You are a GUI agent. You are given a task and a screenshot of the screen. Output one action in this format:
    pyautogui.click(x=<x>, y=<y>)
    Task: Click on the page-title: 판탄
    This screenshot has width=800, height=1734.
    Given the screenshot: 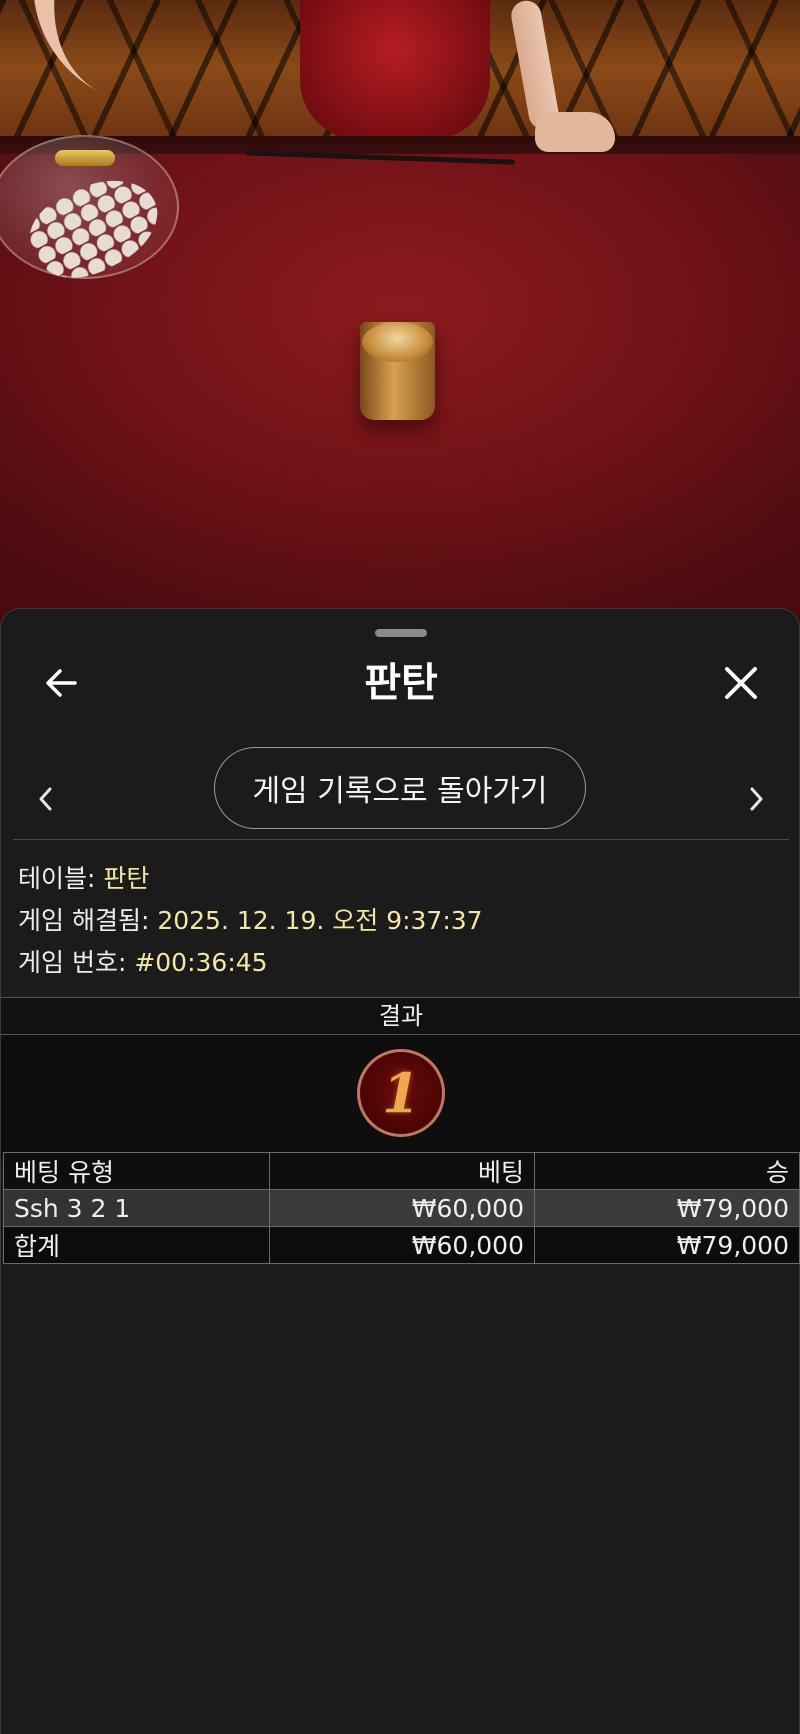 What is the action you would take?
    pyautogui.click(x=401, y=683)
    